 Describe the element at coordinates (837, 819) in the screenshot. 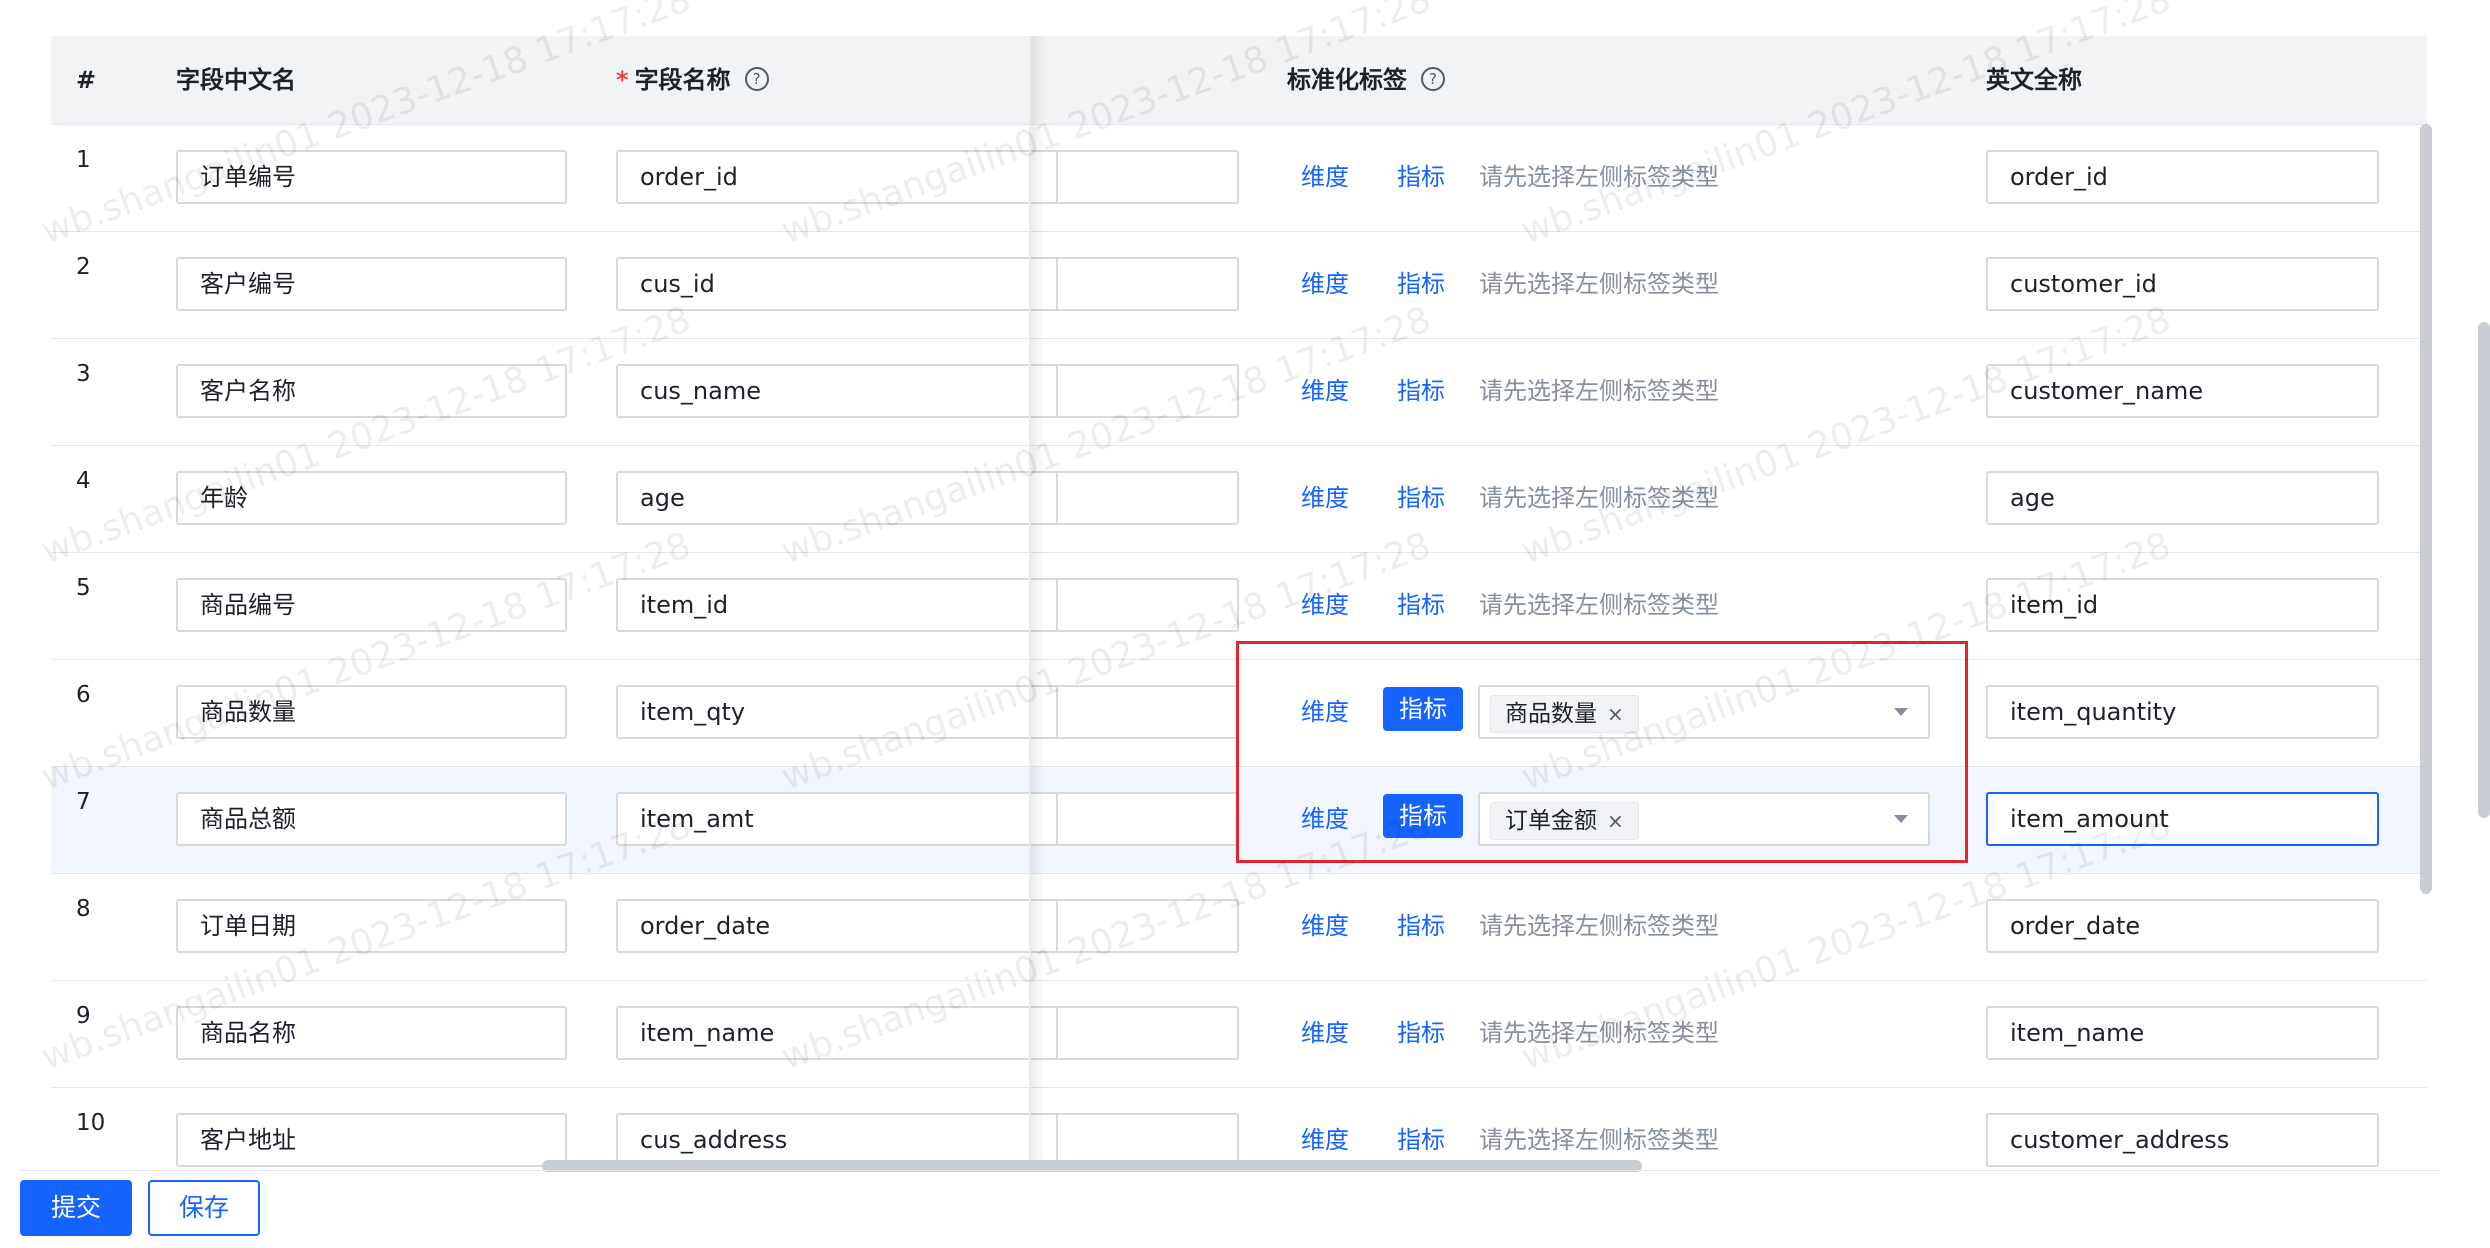

I see `field-name-input: item_amt` at that location.